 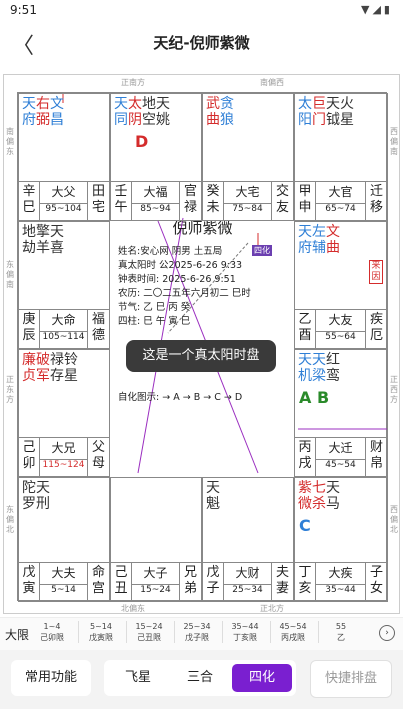 I want to click on star: 贪狼, so click(x=227, y=112).